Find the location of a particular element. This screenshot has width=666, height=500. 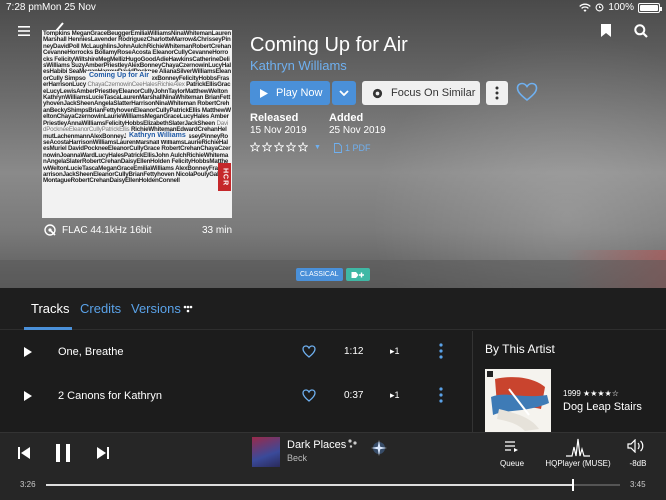

album-duration: 33 min is located at coordinates (216, 230).